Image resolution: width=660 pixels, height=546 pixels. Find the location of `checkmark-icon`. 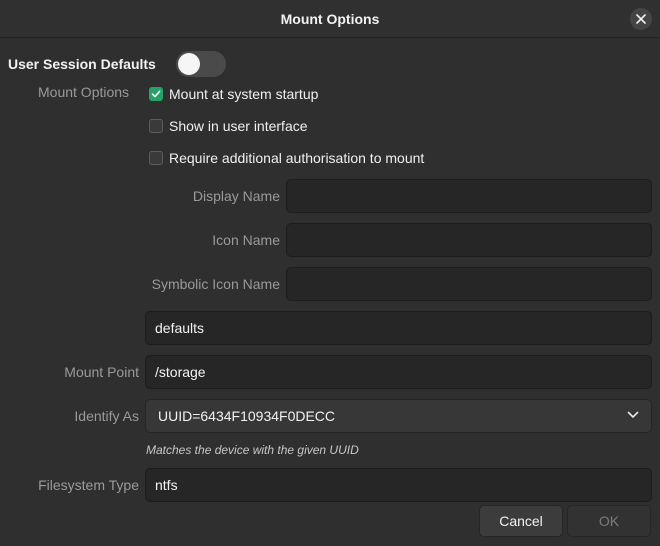

checkmark-icon is located at coordinates (156, 94).